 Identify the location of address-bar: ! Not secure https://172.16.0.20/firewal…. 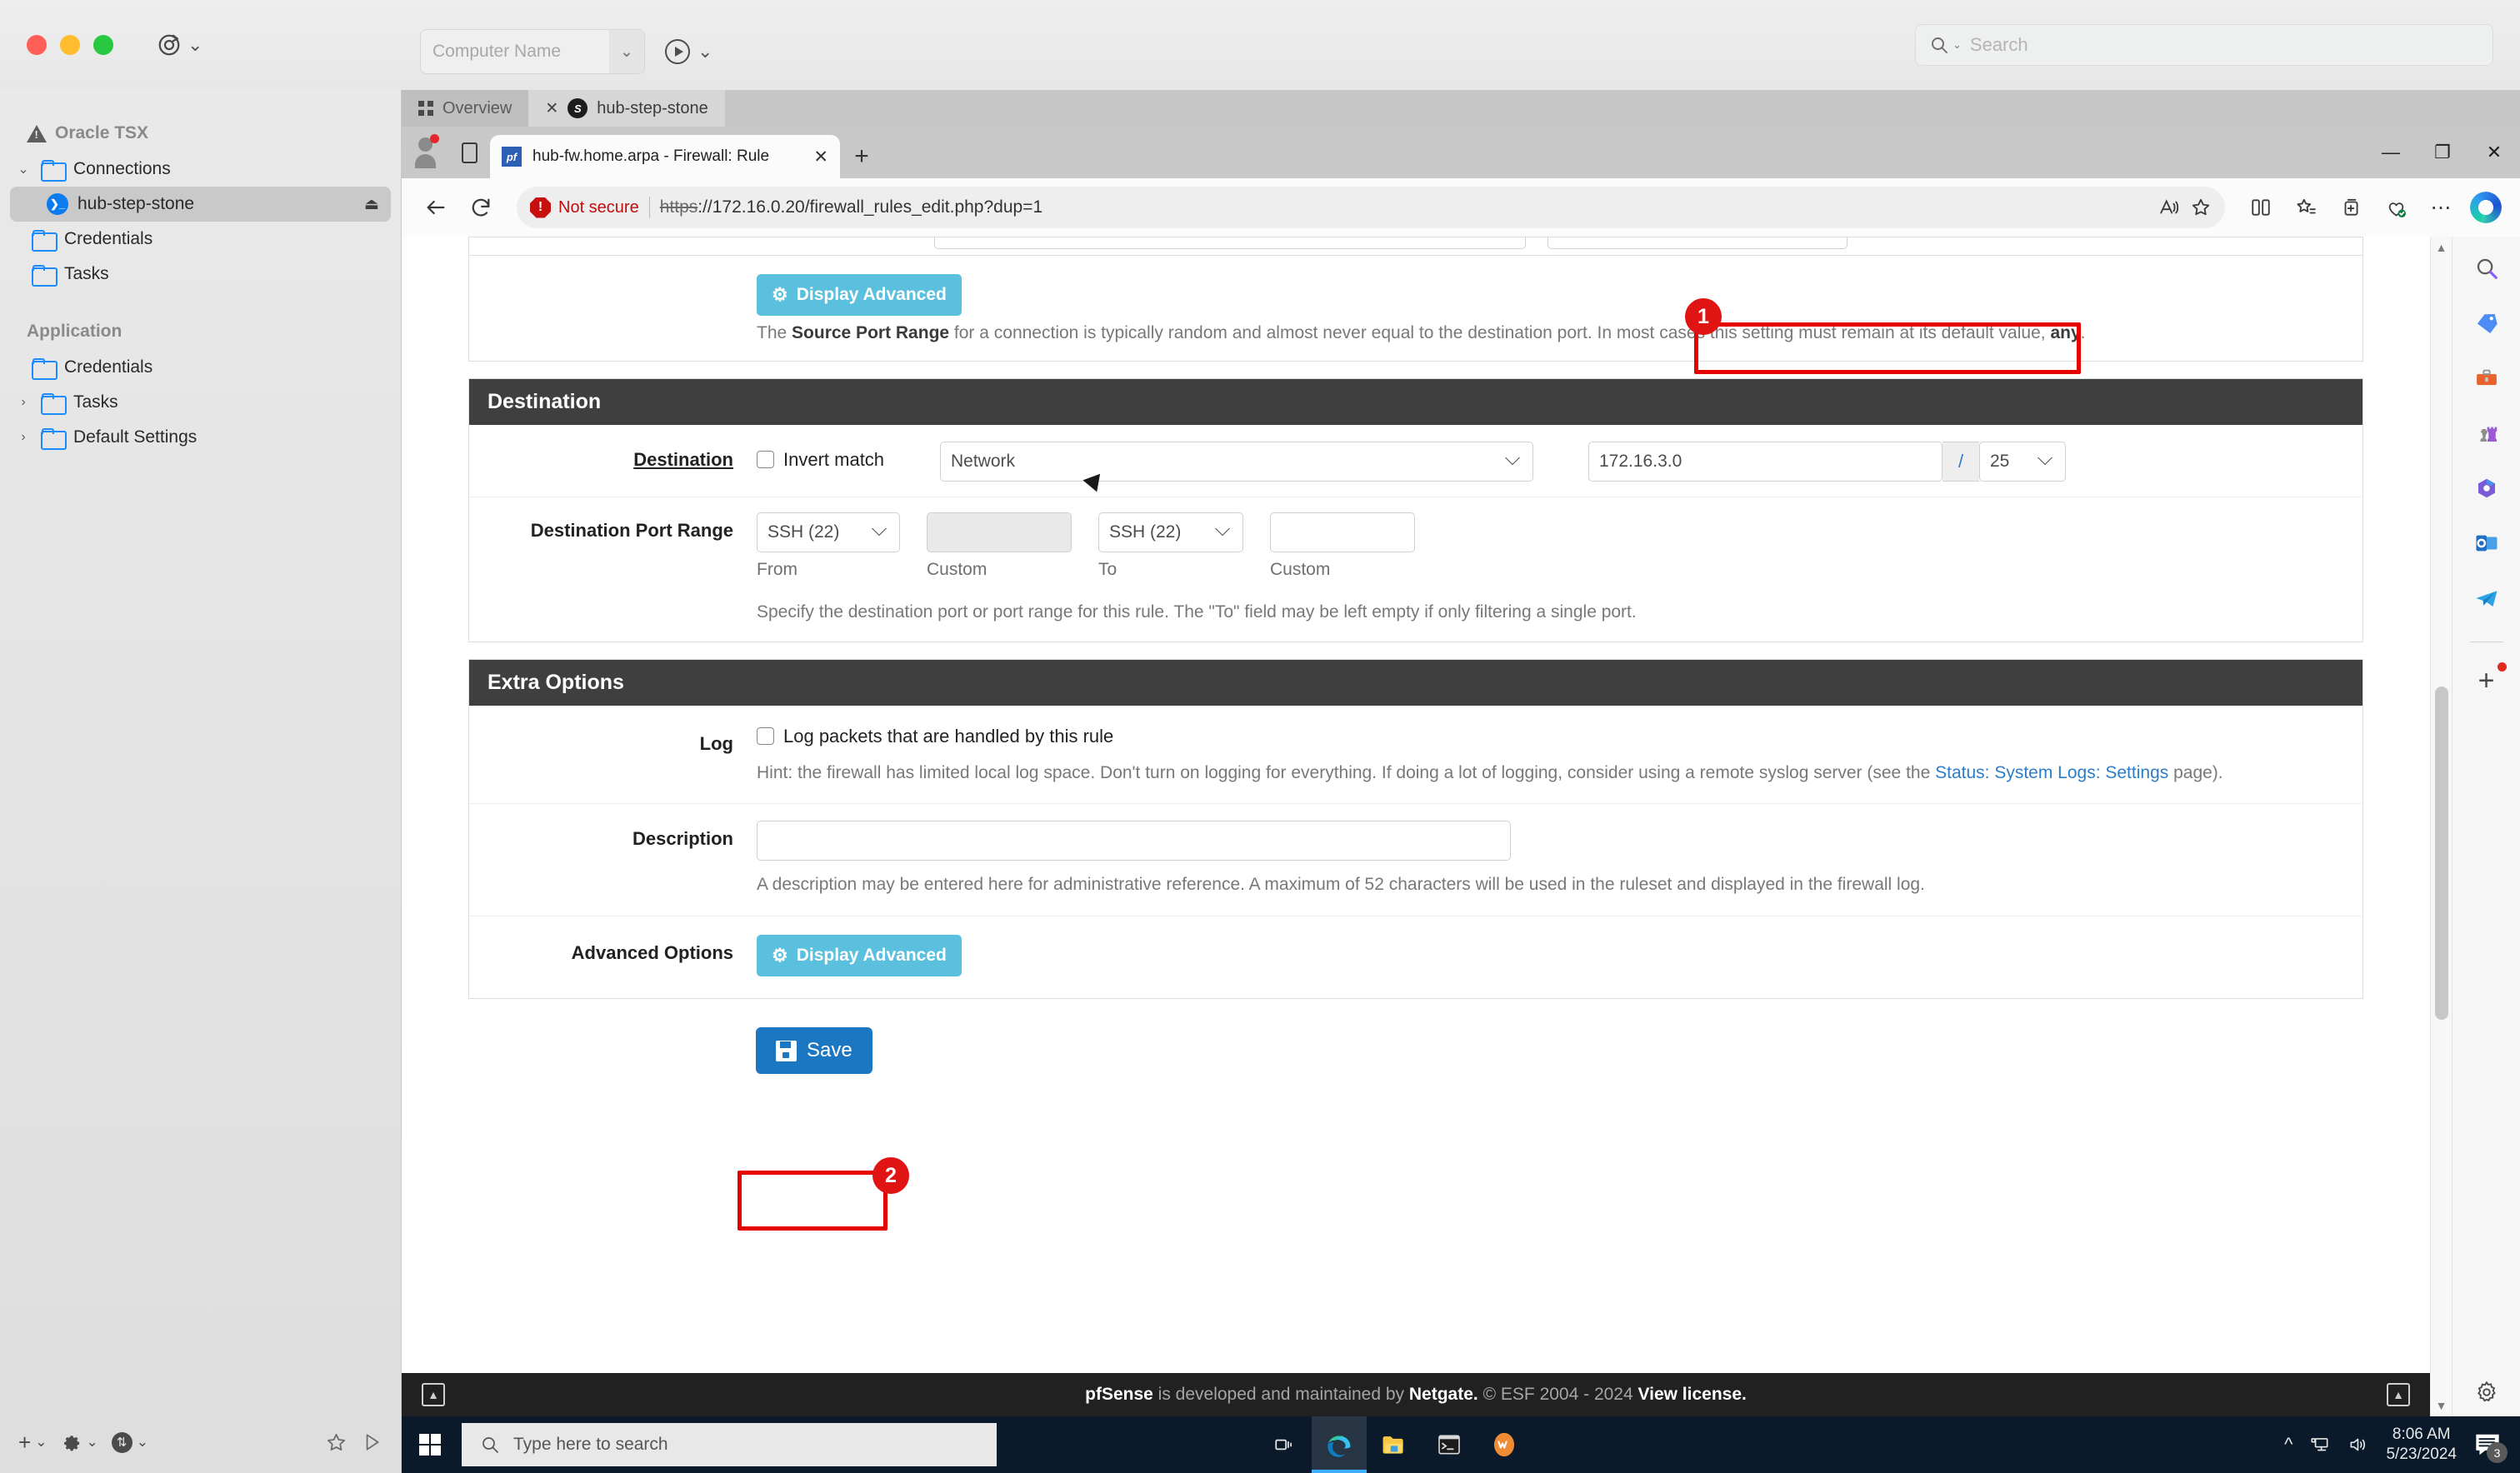
(1371, 208).